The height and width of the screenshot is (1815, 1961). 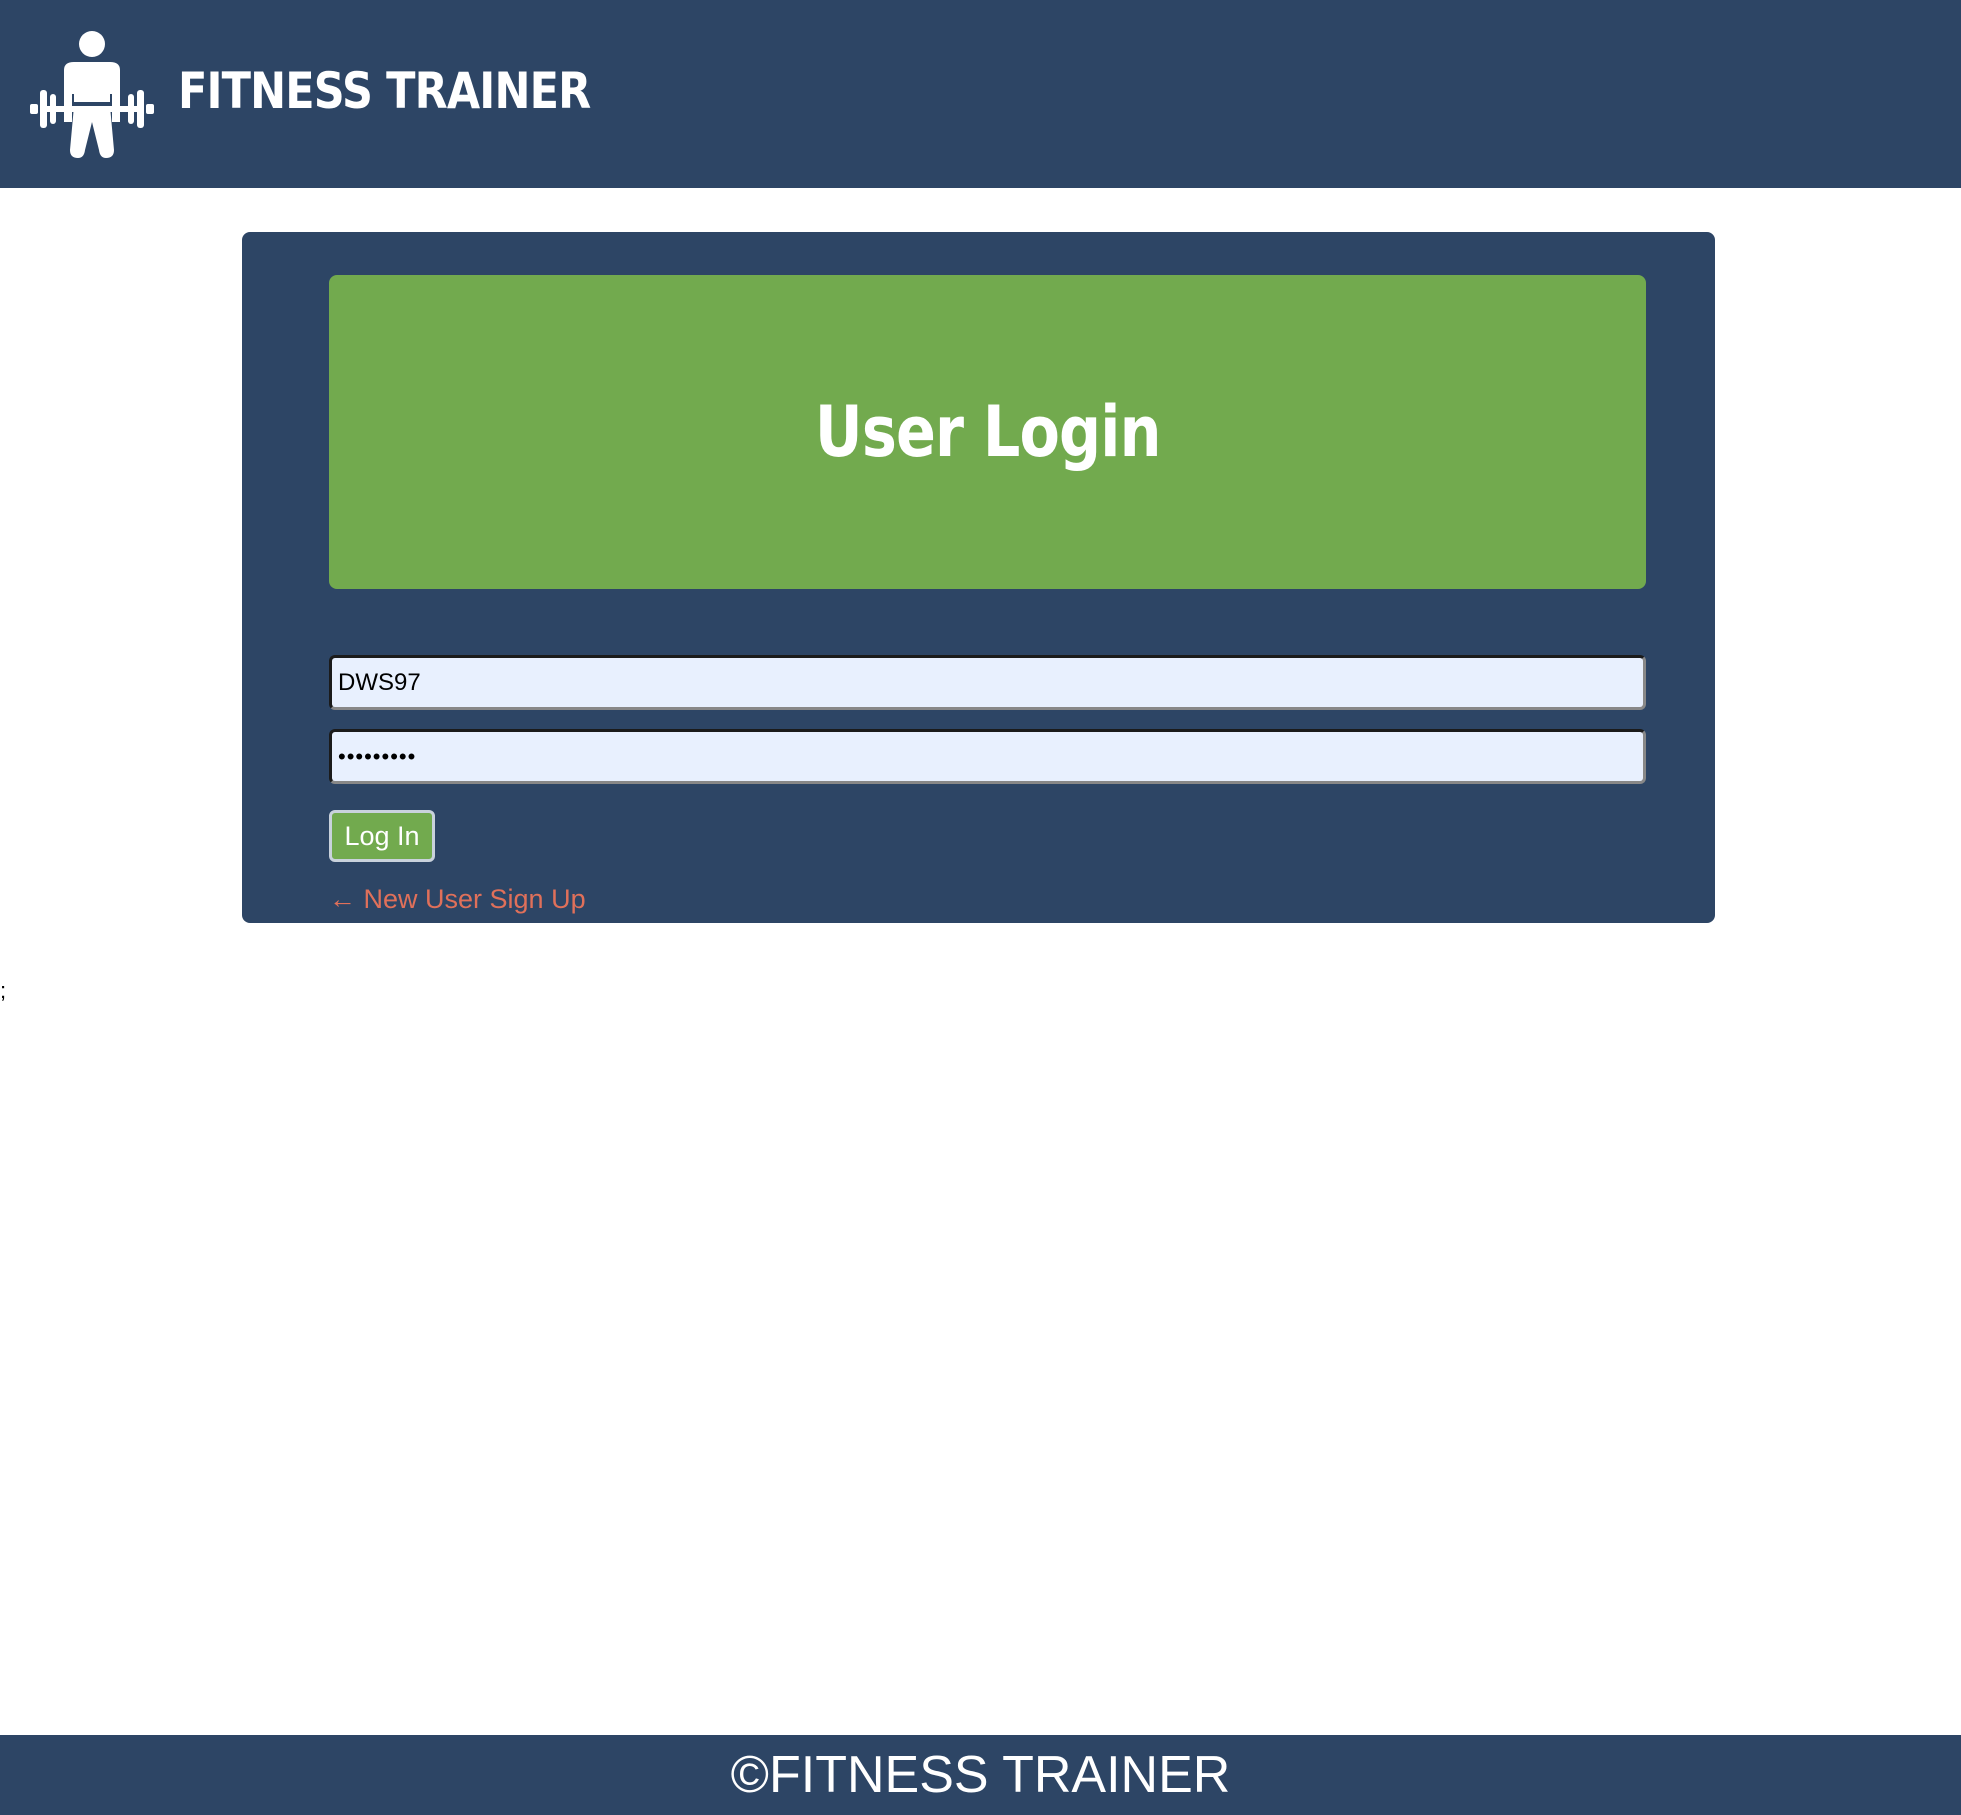 I want to click on login-title: User Login, so click(x=988, y=432).